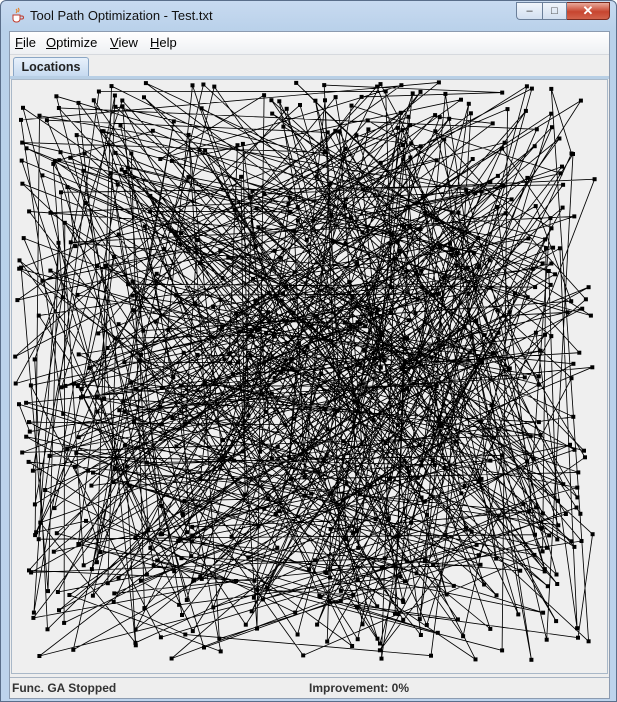 This screenshot has height=702, width=617. I want to click on menu-optimize: Optimize, so click(71, 42).